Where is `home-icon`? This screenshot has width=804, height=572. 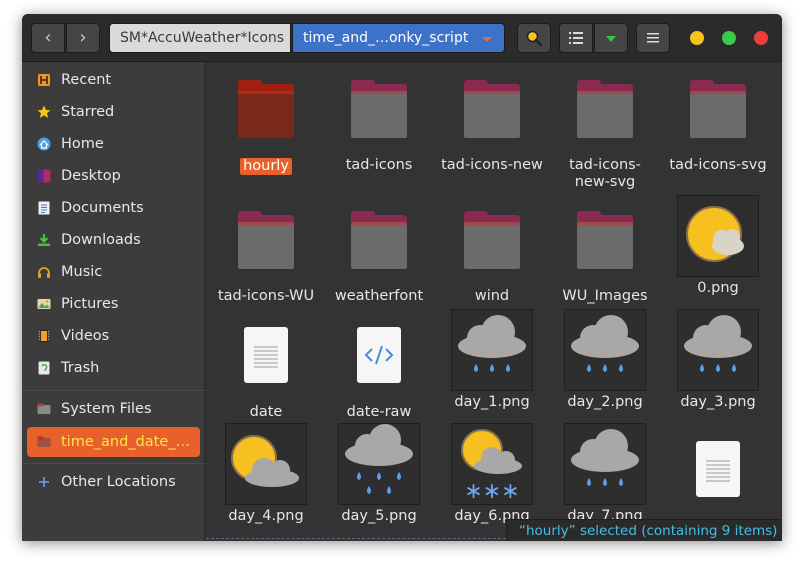 home-icon is located at coordinates (44, 144).